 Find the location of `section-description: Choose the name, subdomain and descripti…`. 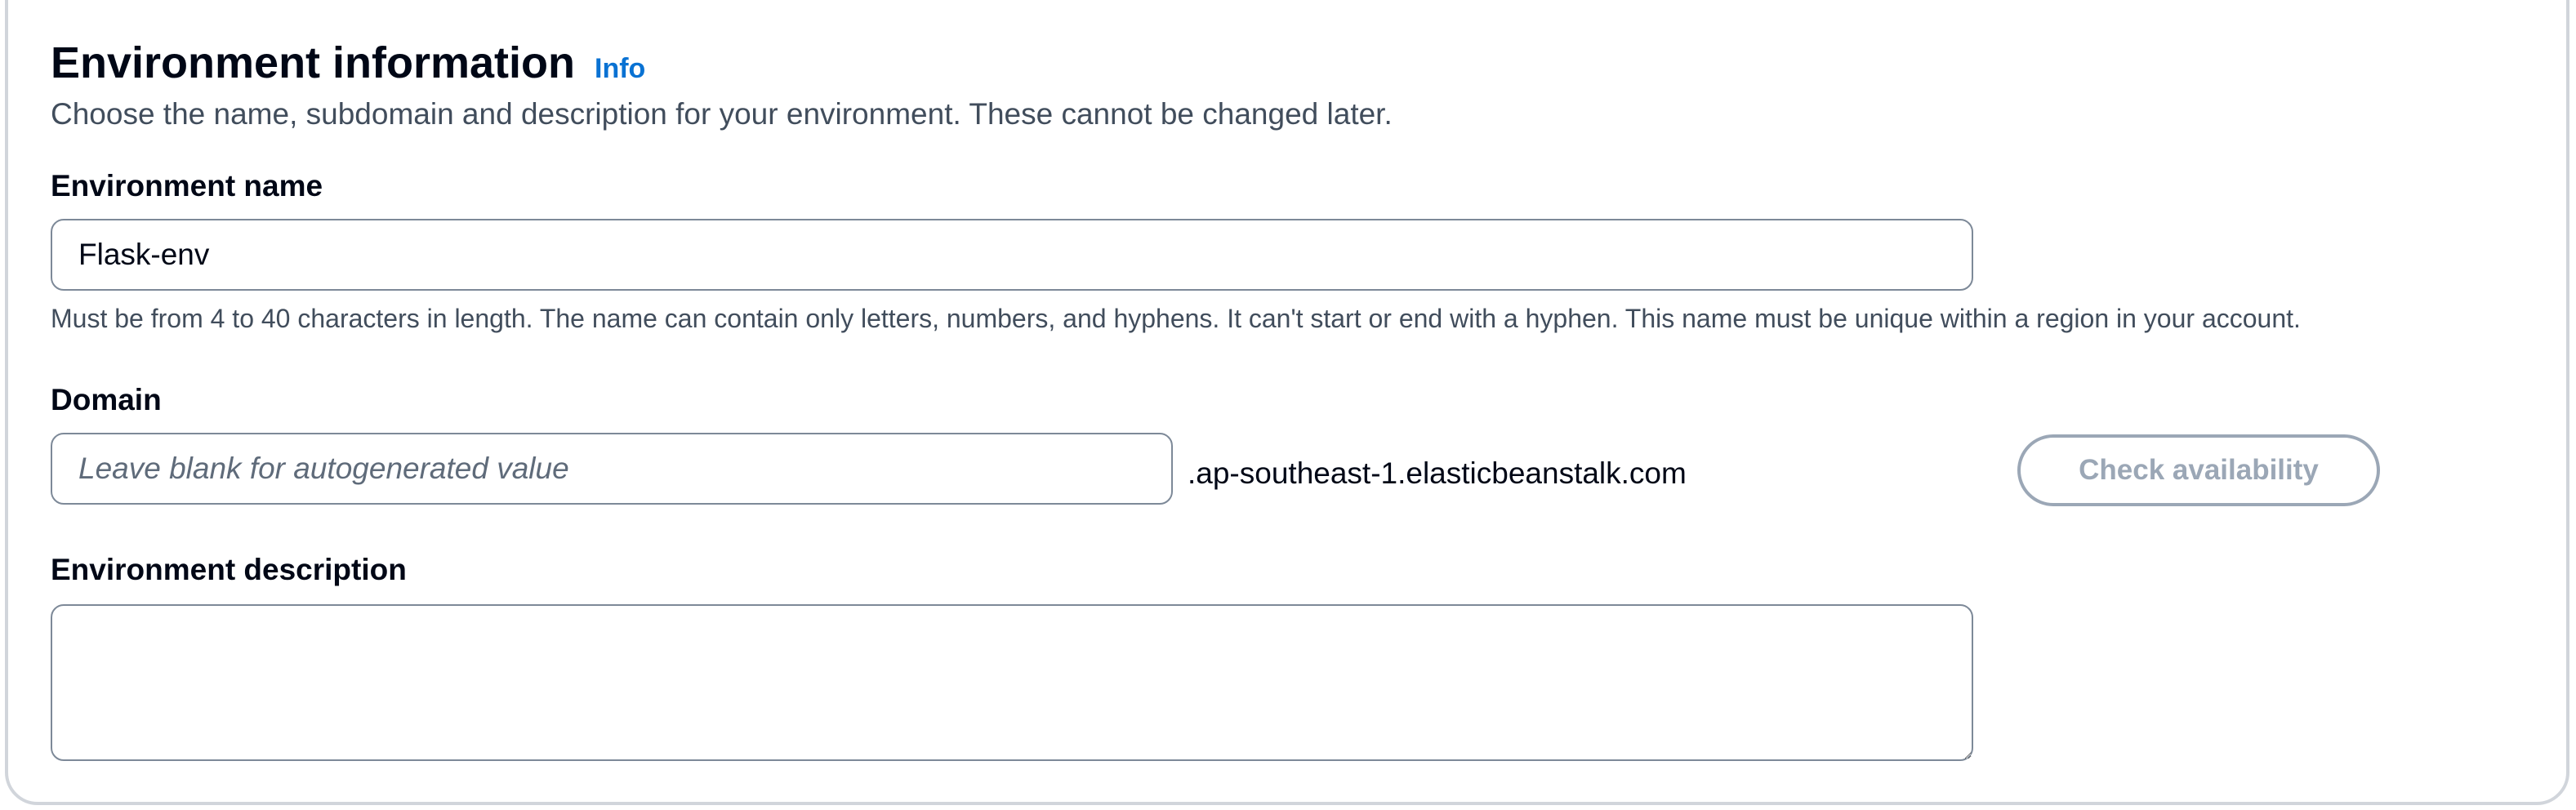

section-description: Choose the name, subdomain and descripti… is located at coordinates (722, 114).